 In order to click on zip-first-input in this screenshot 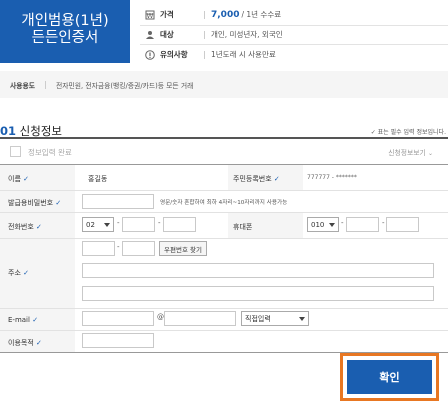, I will do `click(98, 248)`.